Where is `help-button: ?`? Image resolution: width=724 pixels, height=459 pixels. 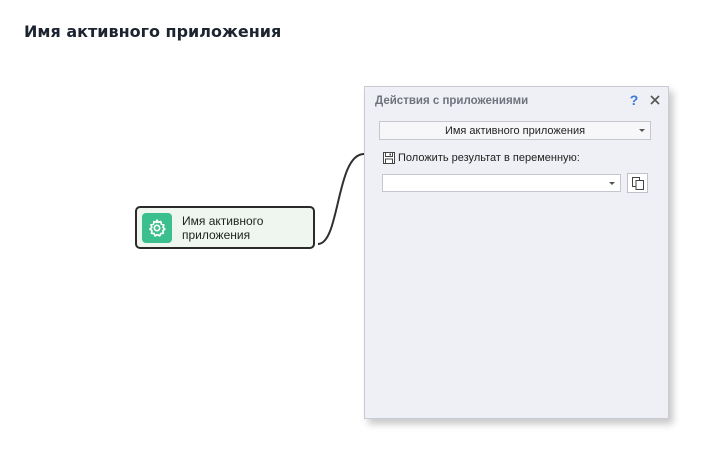 help-button: ? is located at coordinates (634, 100).